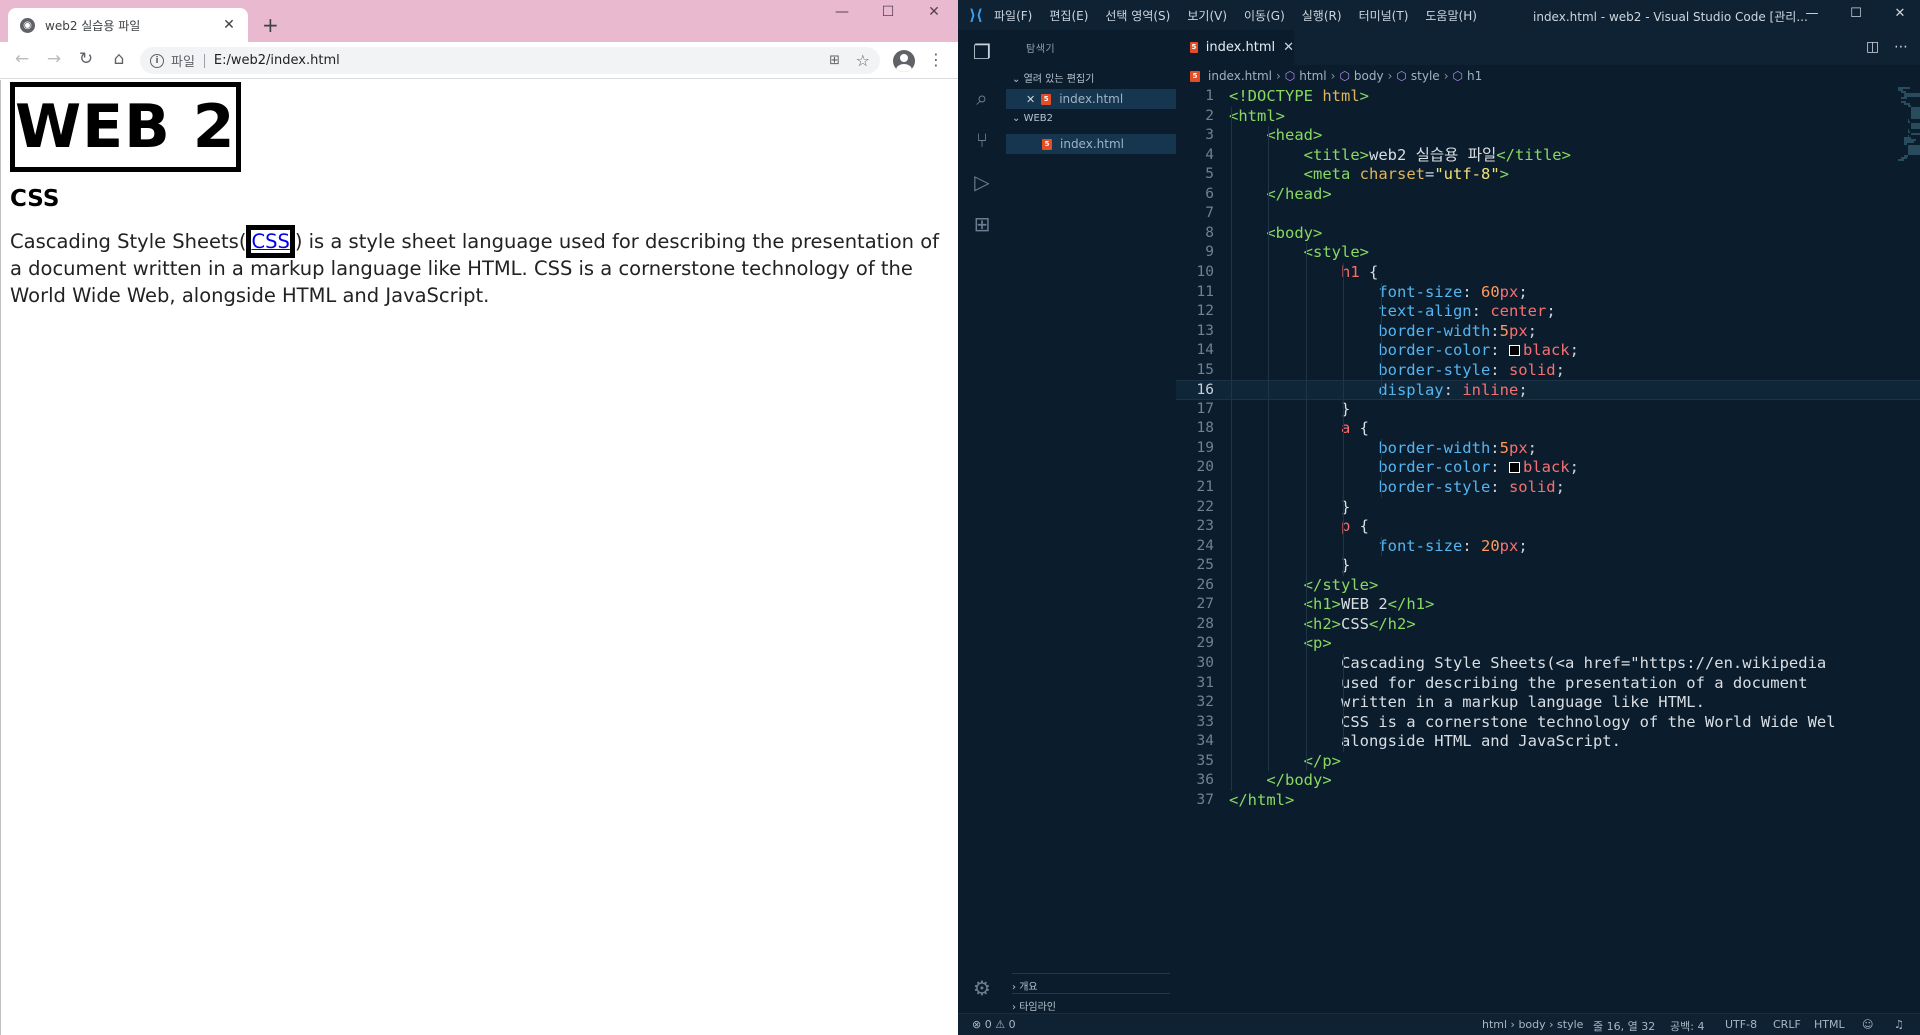  What do you see at coordinates (1548, 97) in the screenshot?
I see `code-line: 1 <!DOCTYPE html>` at bounding box center [1548, 97].